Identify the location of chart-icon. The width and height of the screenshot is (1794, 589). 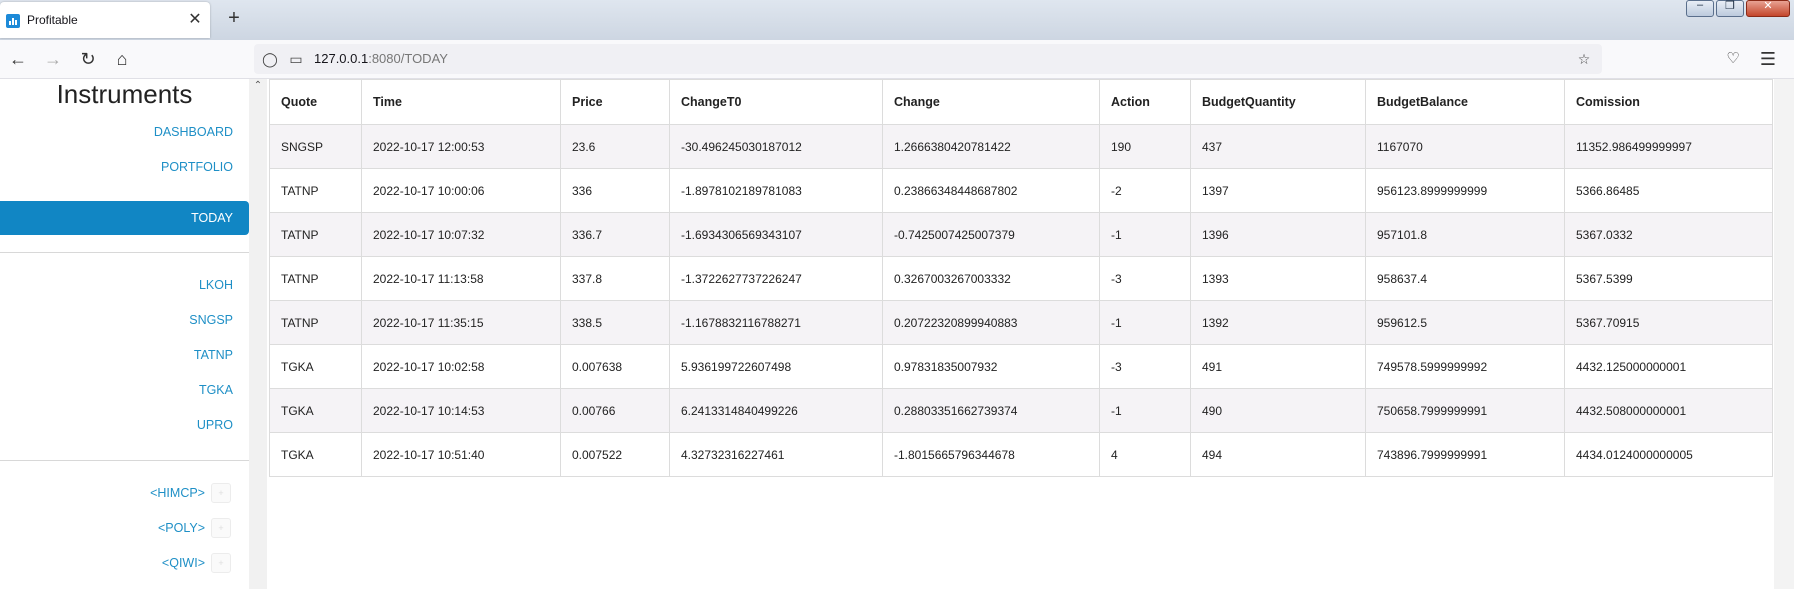
(13, 21).